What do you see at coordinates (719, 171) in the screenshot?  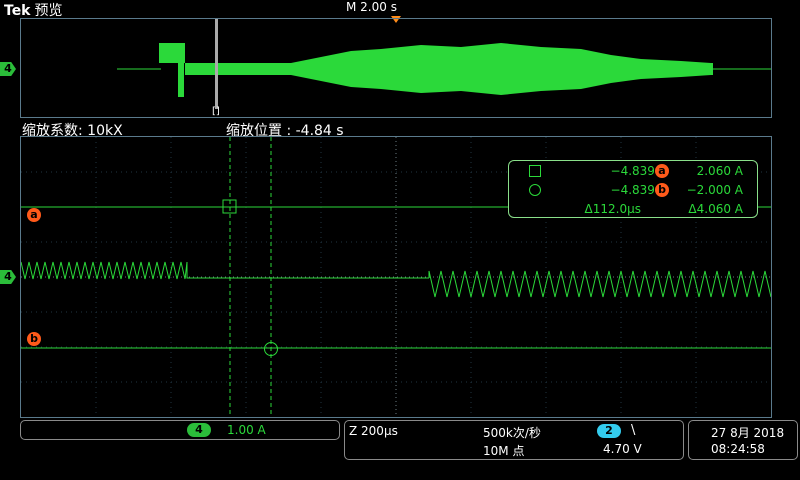 I see `cursor-a-value: 2.060 A` at bounding box center [719, 171].